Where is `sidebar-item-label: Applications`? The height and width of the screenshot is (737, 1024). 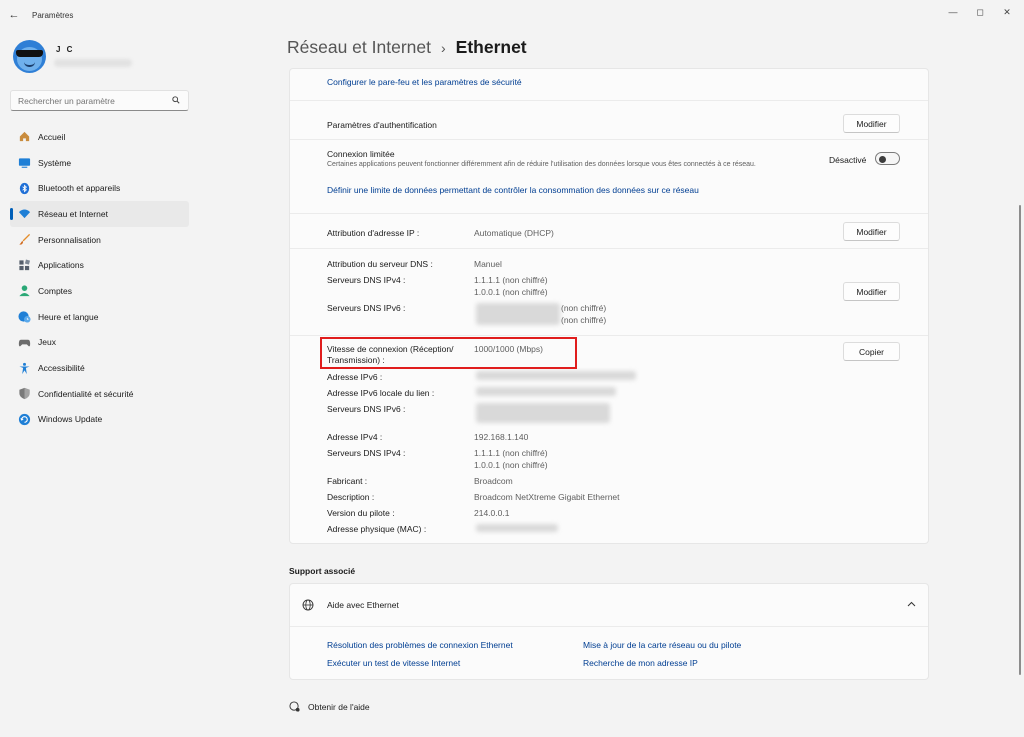
sidebar-item-label: Applications is located at coordinates (61, 265).